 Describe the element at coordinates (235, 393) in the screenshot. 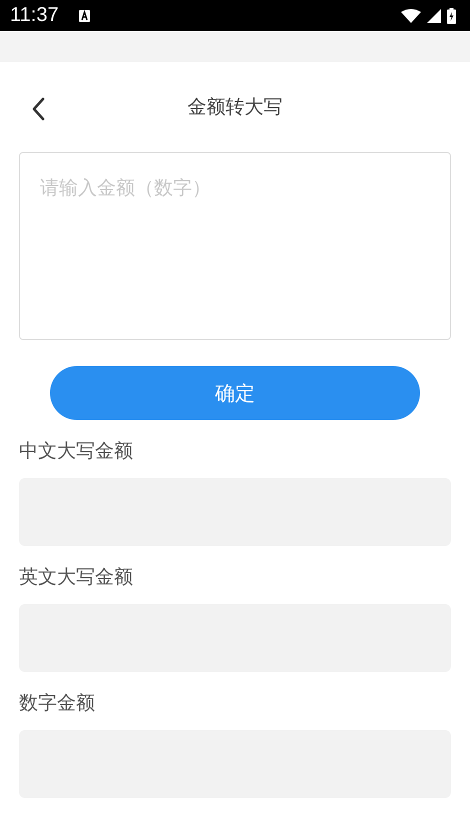

I see `confirm-button: 确定` at that location.